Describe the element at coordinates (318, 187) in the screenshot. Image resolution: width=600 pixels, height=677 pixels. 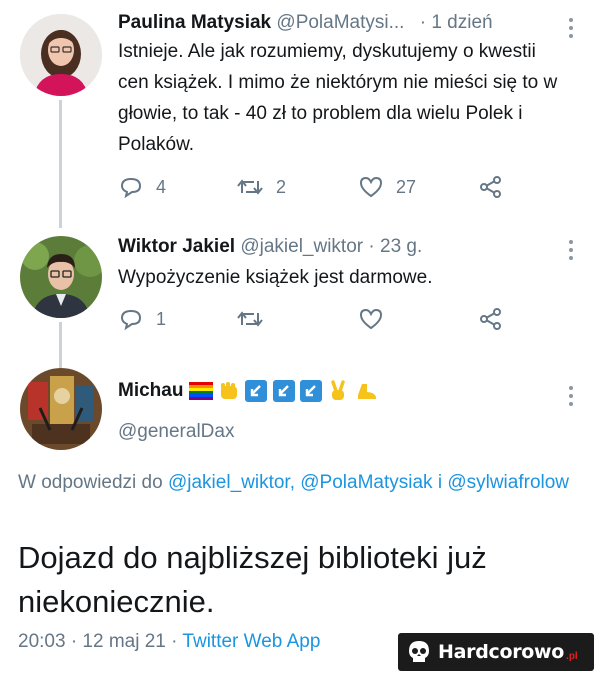
I see `tweet-actions: 4 2 27` at that location.